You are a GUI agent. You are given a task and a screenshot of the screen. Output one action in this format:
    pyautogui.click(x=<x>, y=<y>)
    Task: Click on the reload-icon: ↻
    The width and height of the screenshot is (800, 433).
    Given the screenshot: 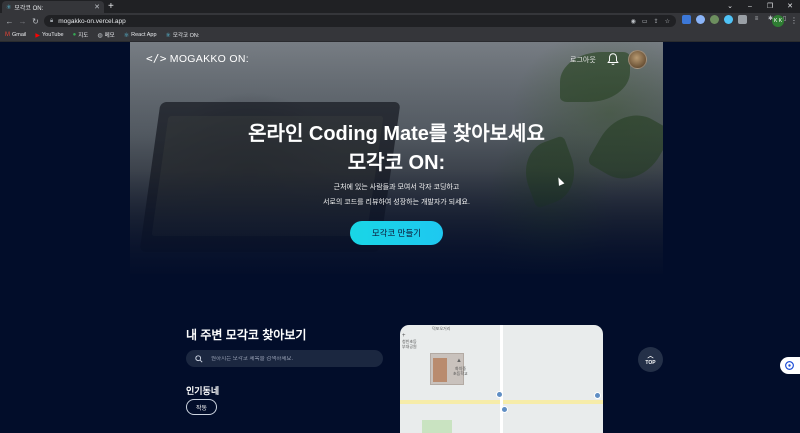 What is the action you would take?
    pyautogui.click(x=35, y=21)
    